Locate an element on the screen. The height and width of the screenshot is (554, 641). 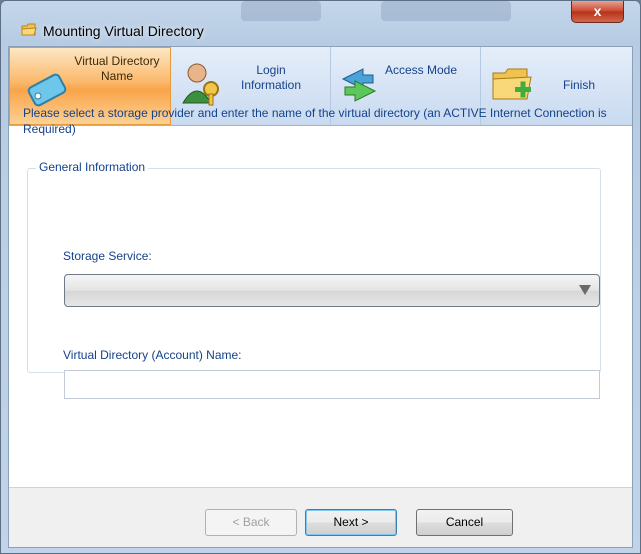
group-title: General Information is located at coordinates (92, 167).